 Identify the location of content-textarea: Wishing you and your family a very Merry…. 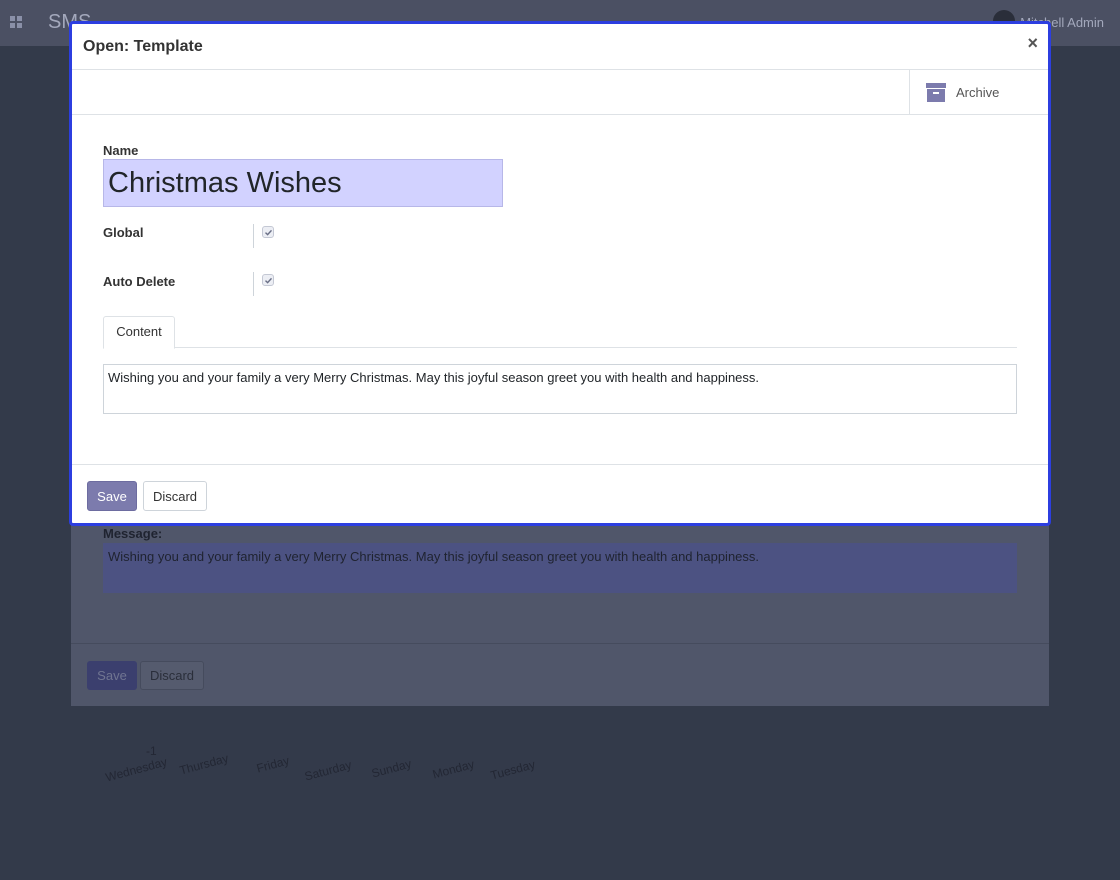
(560, 389).